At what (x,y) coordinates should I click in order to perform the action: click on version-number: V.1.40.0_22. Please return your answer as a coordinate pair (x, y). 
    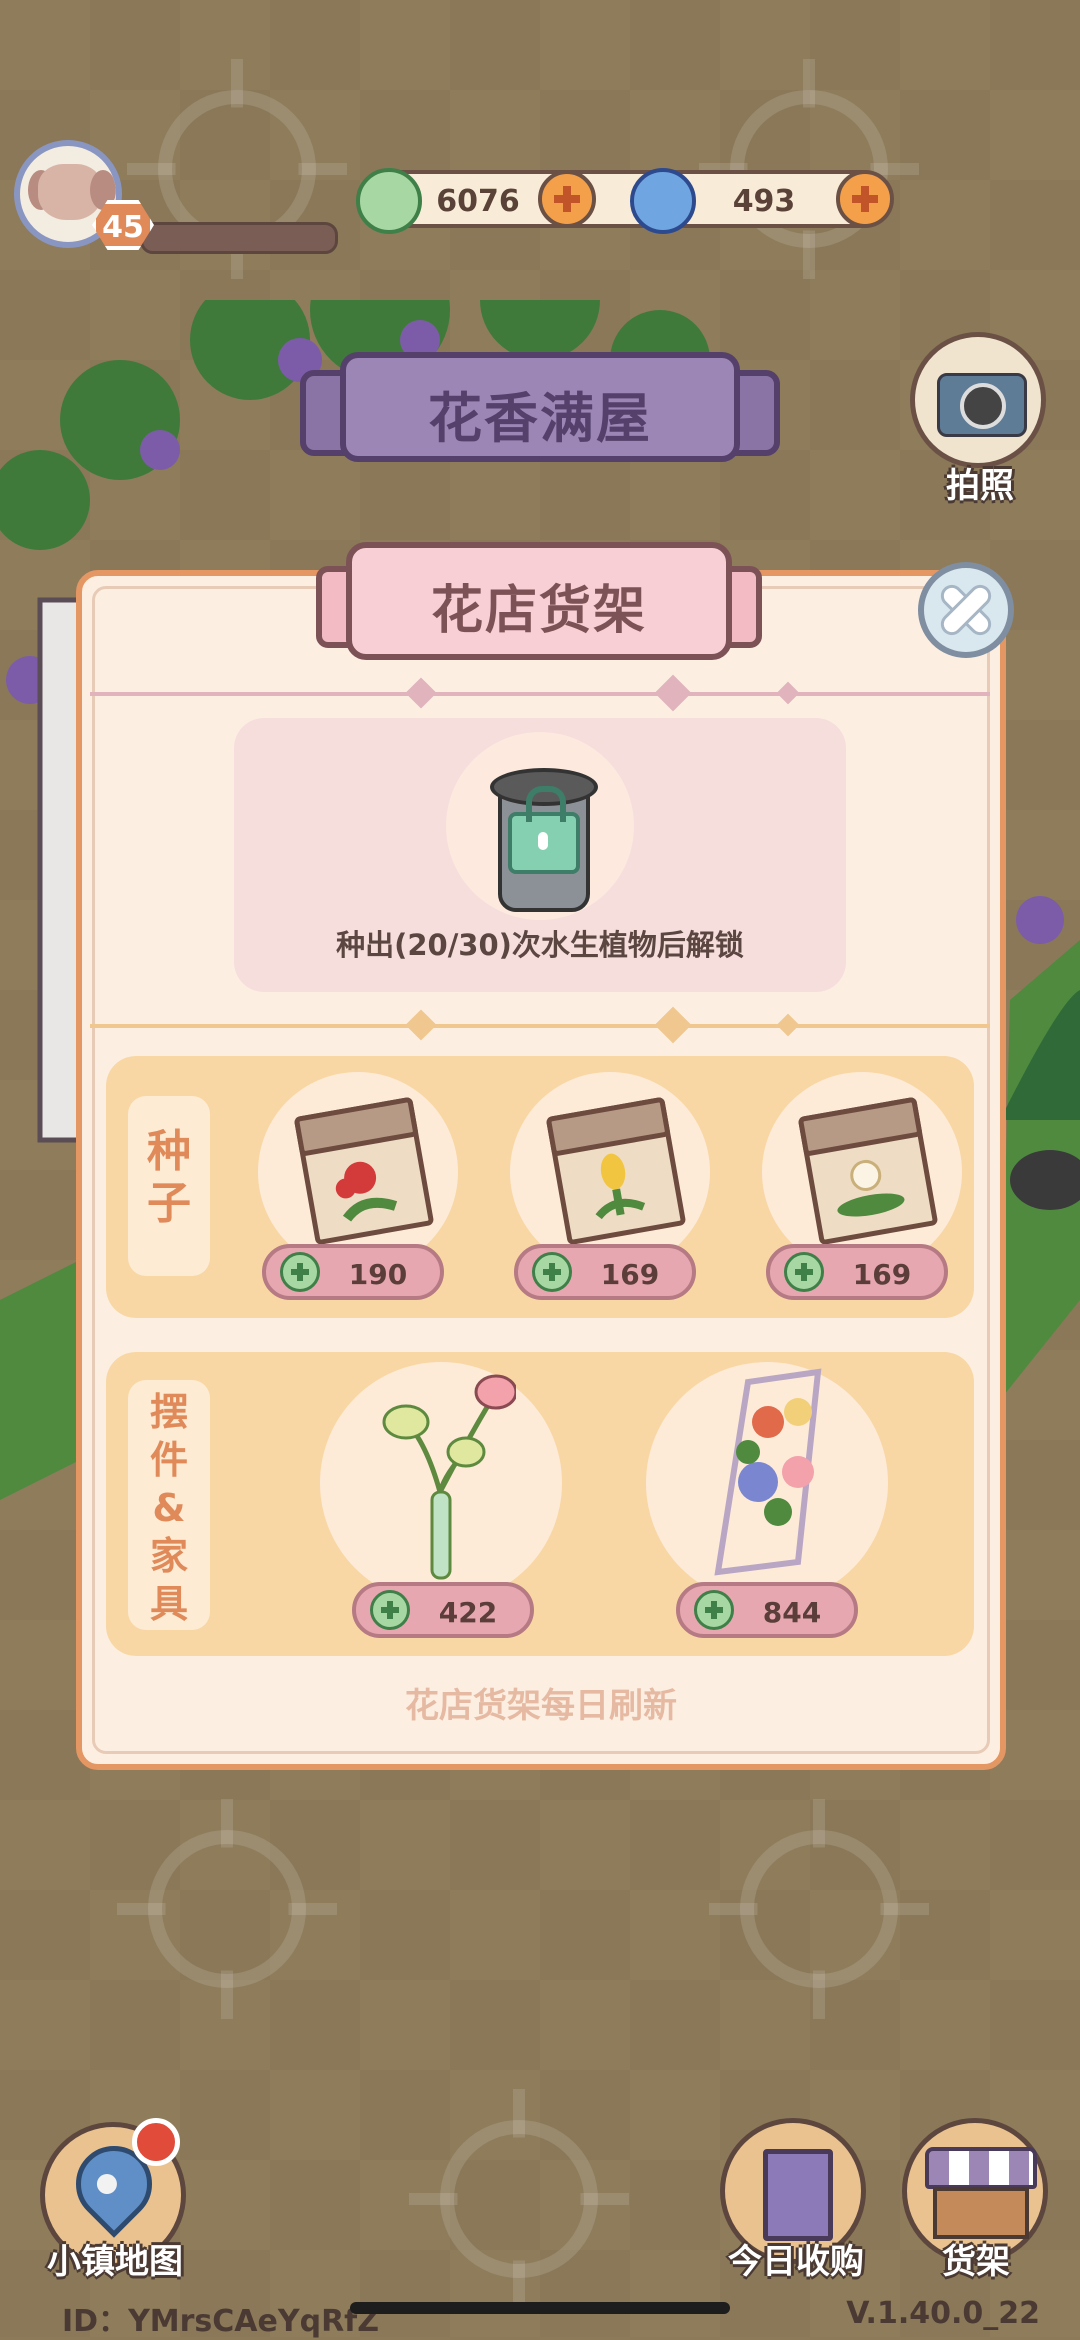
    Looking at the image, I should click on (943, 2313).